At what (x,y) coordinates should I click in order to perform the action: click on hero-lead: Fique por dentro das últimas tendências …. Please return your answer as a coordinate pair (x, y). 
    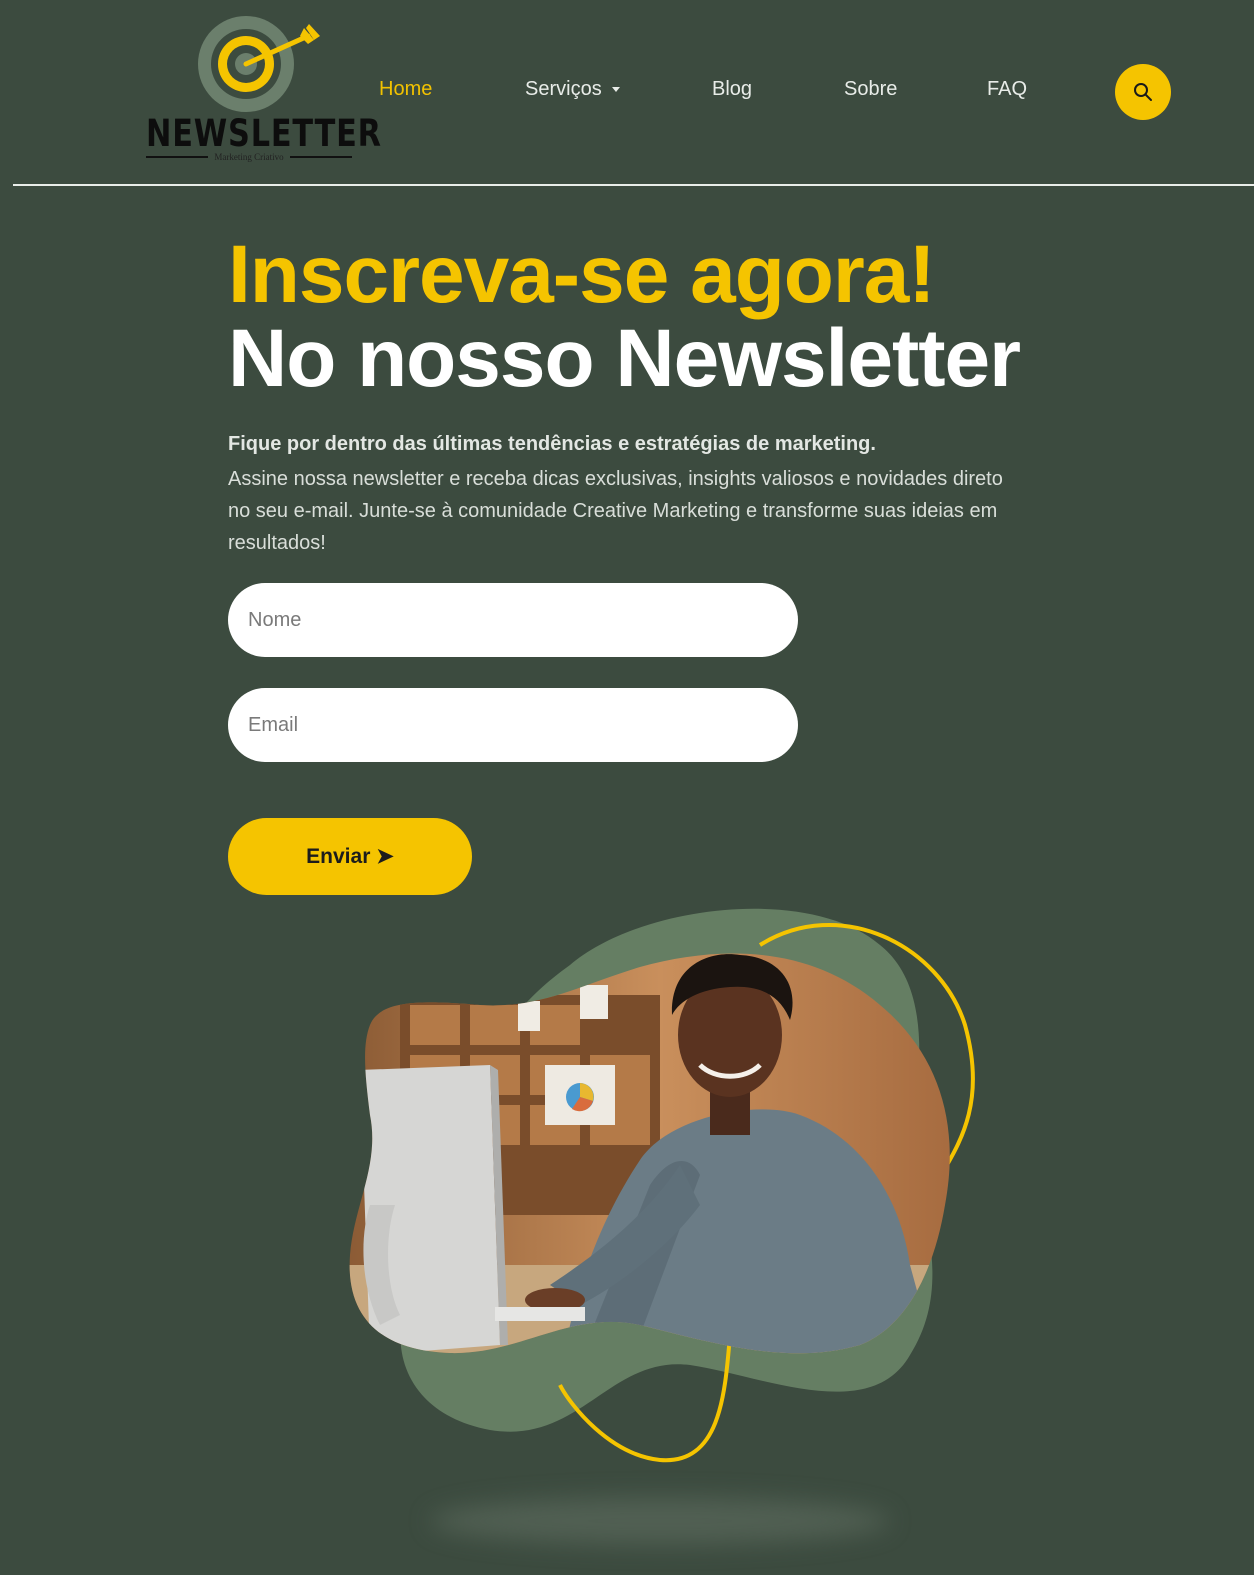
    Looking at the image, I should click on (552, 444).